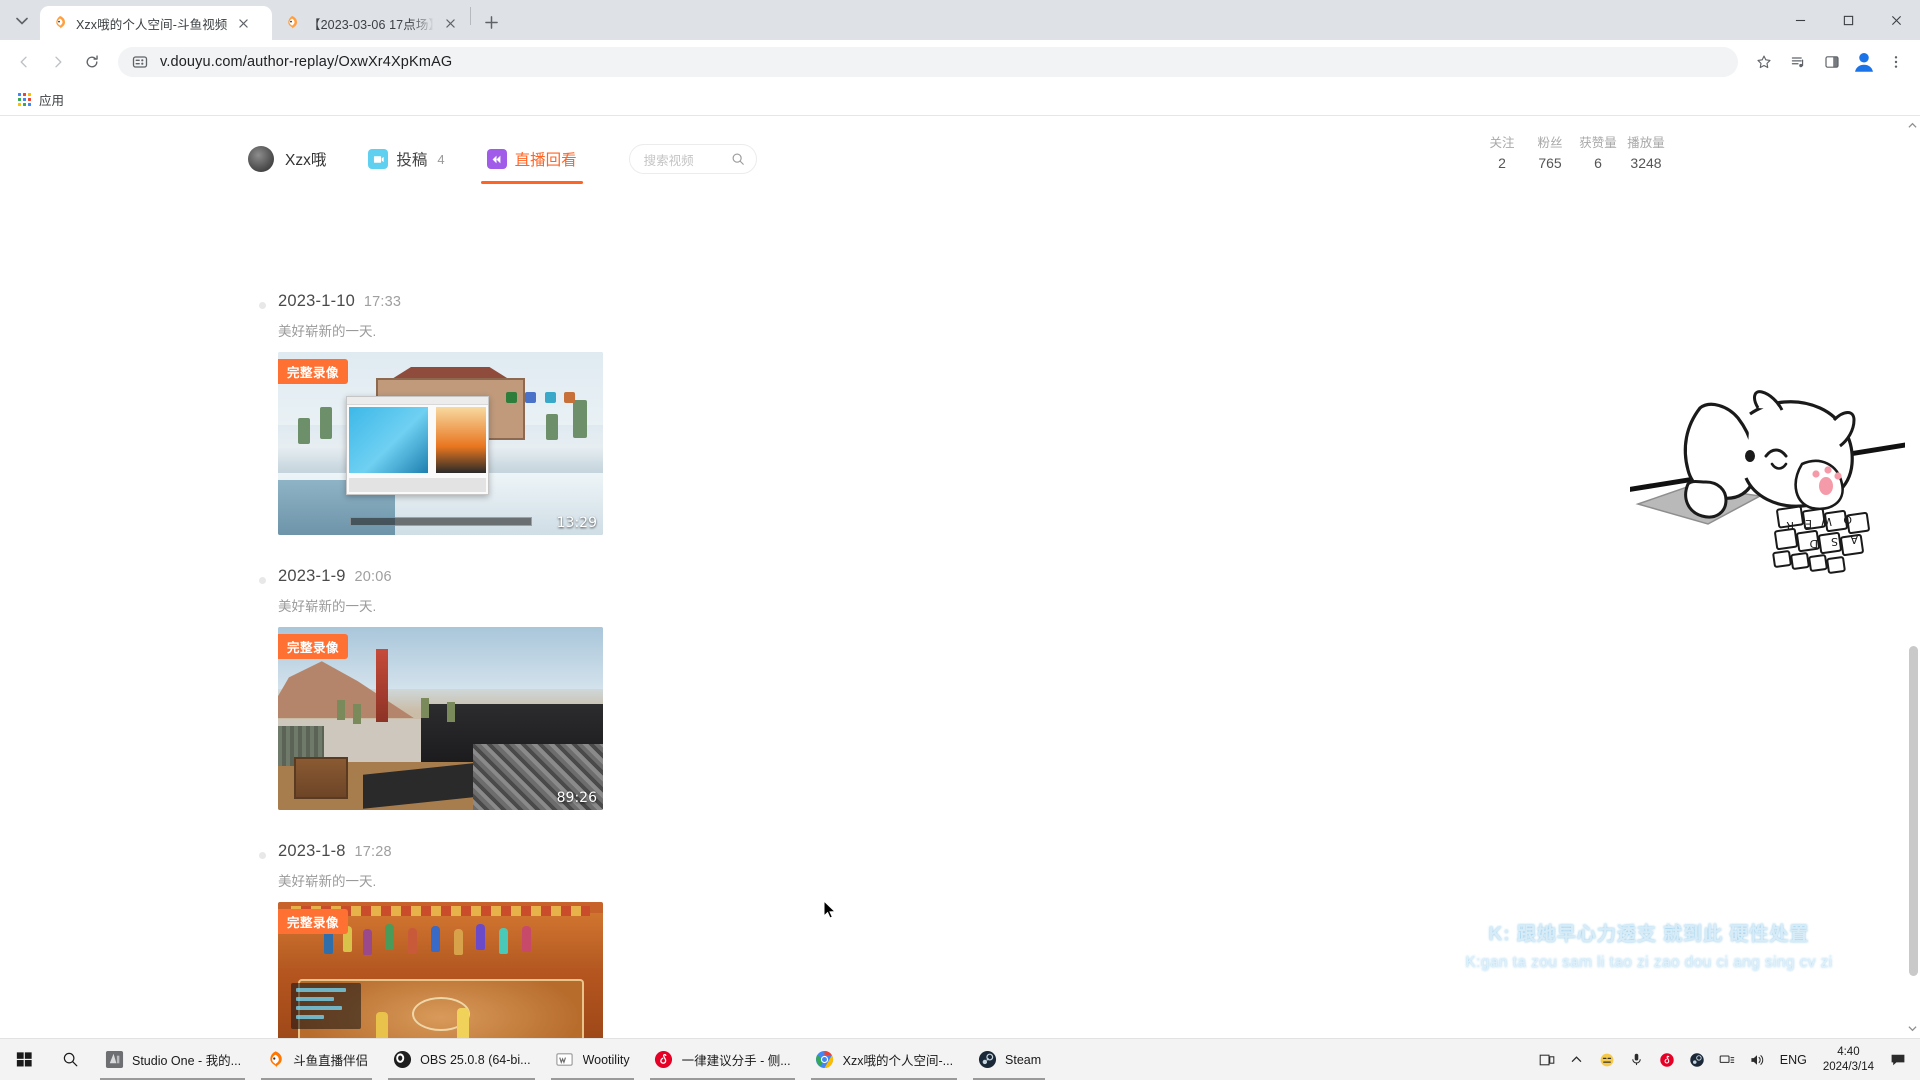 Image resolution: width=1920 pixels, height=1080 pixels. What do you see at coordinates (1550, 163) in the screenshot?
I see `stat-value: 765` at bounding box center [1550, 163].